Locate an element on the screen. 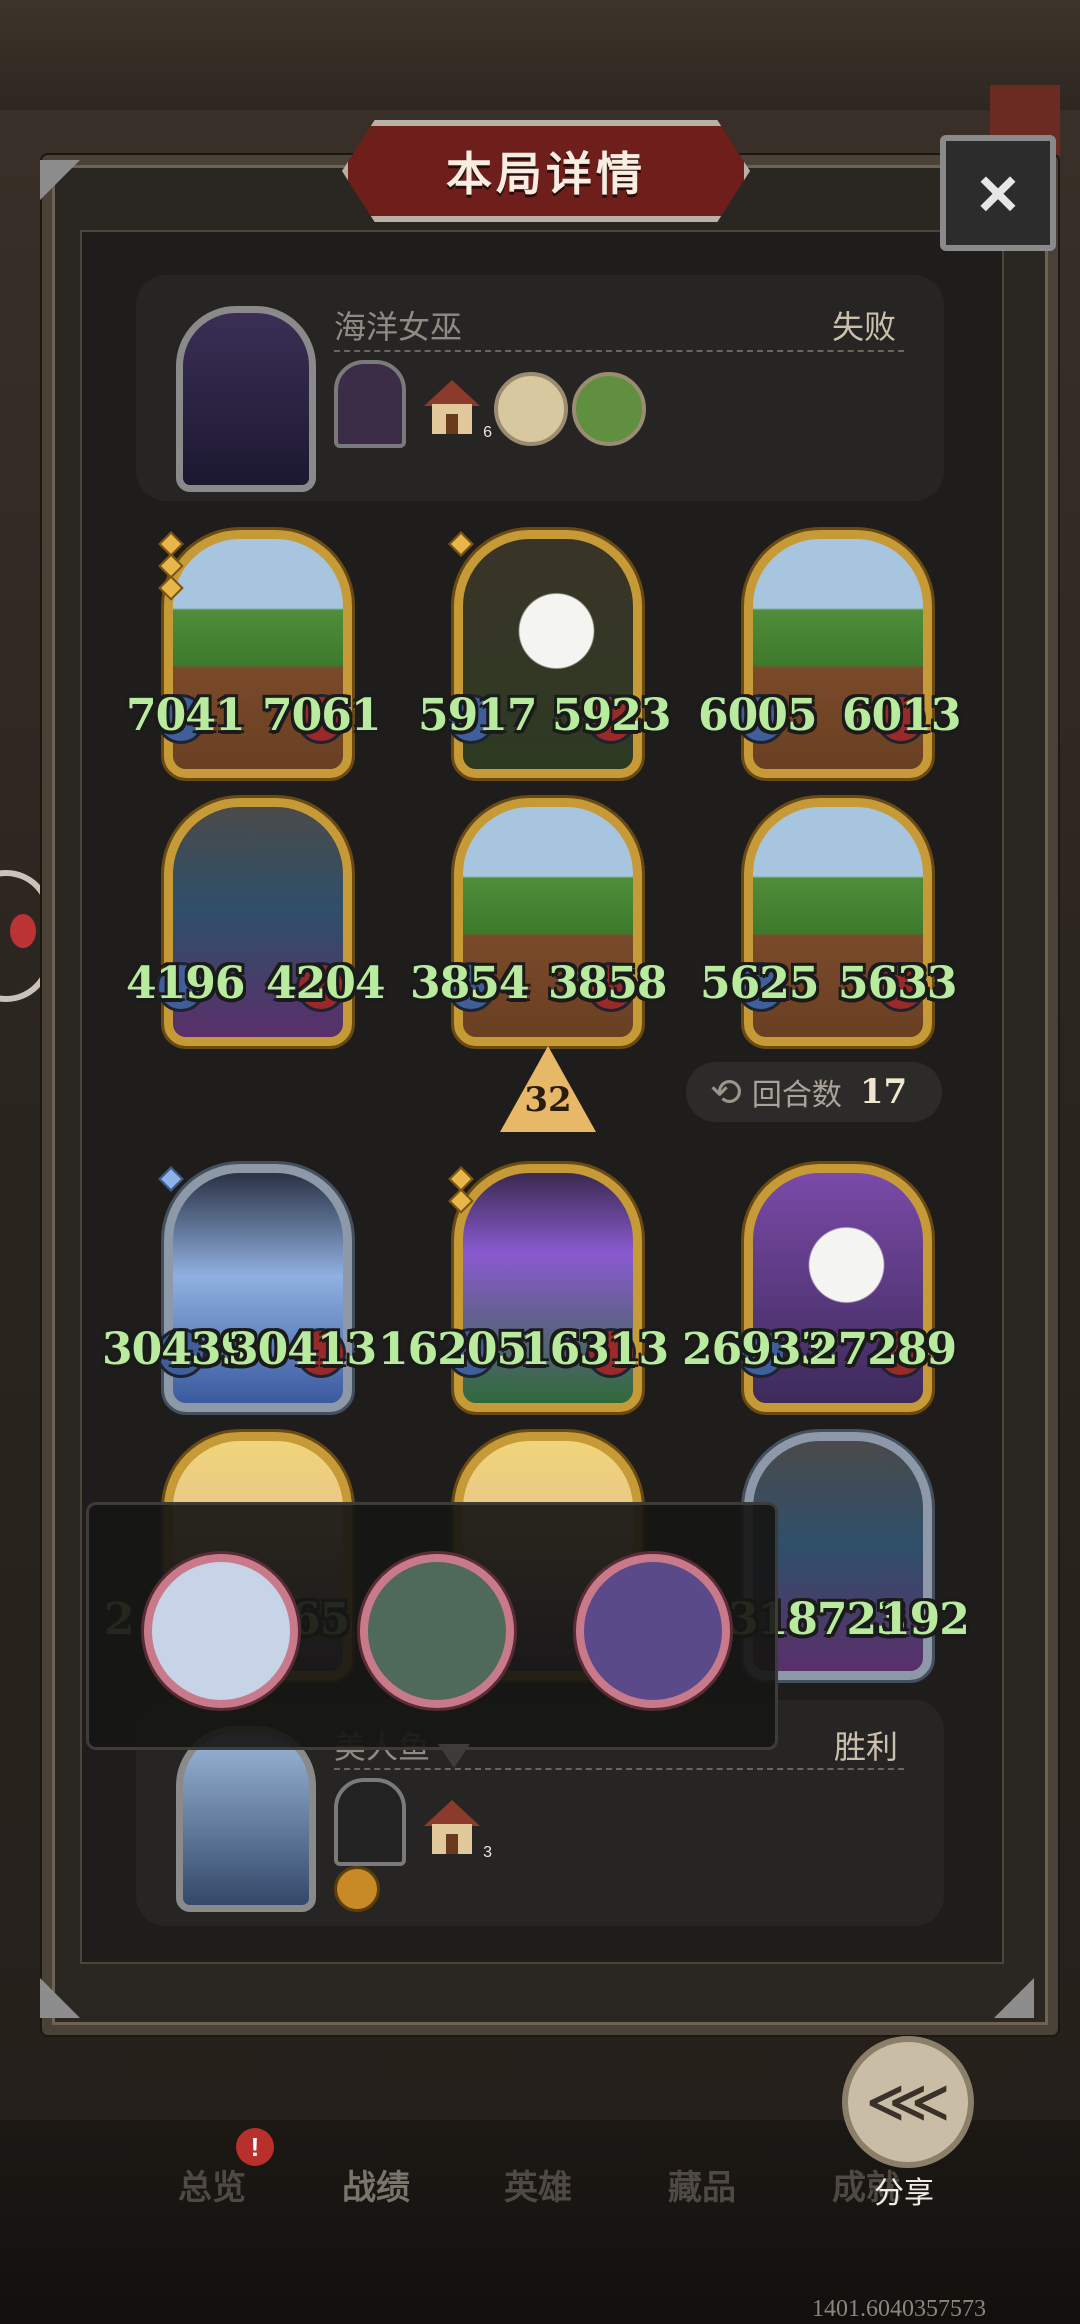 Image resolution: width=1080 pixels, height=2324 pixels. rounds-value: 17 is located at coordinates (883, 1092).